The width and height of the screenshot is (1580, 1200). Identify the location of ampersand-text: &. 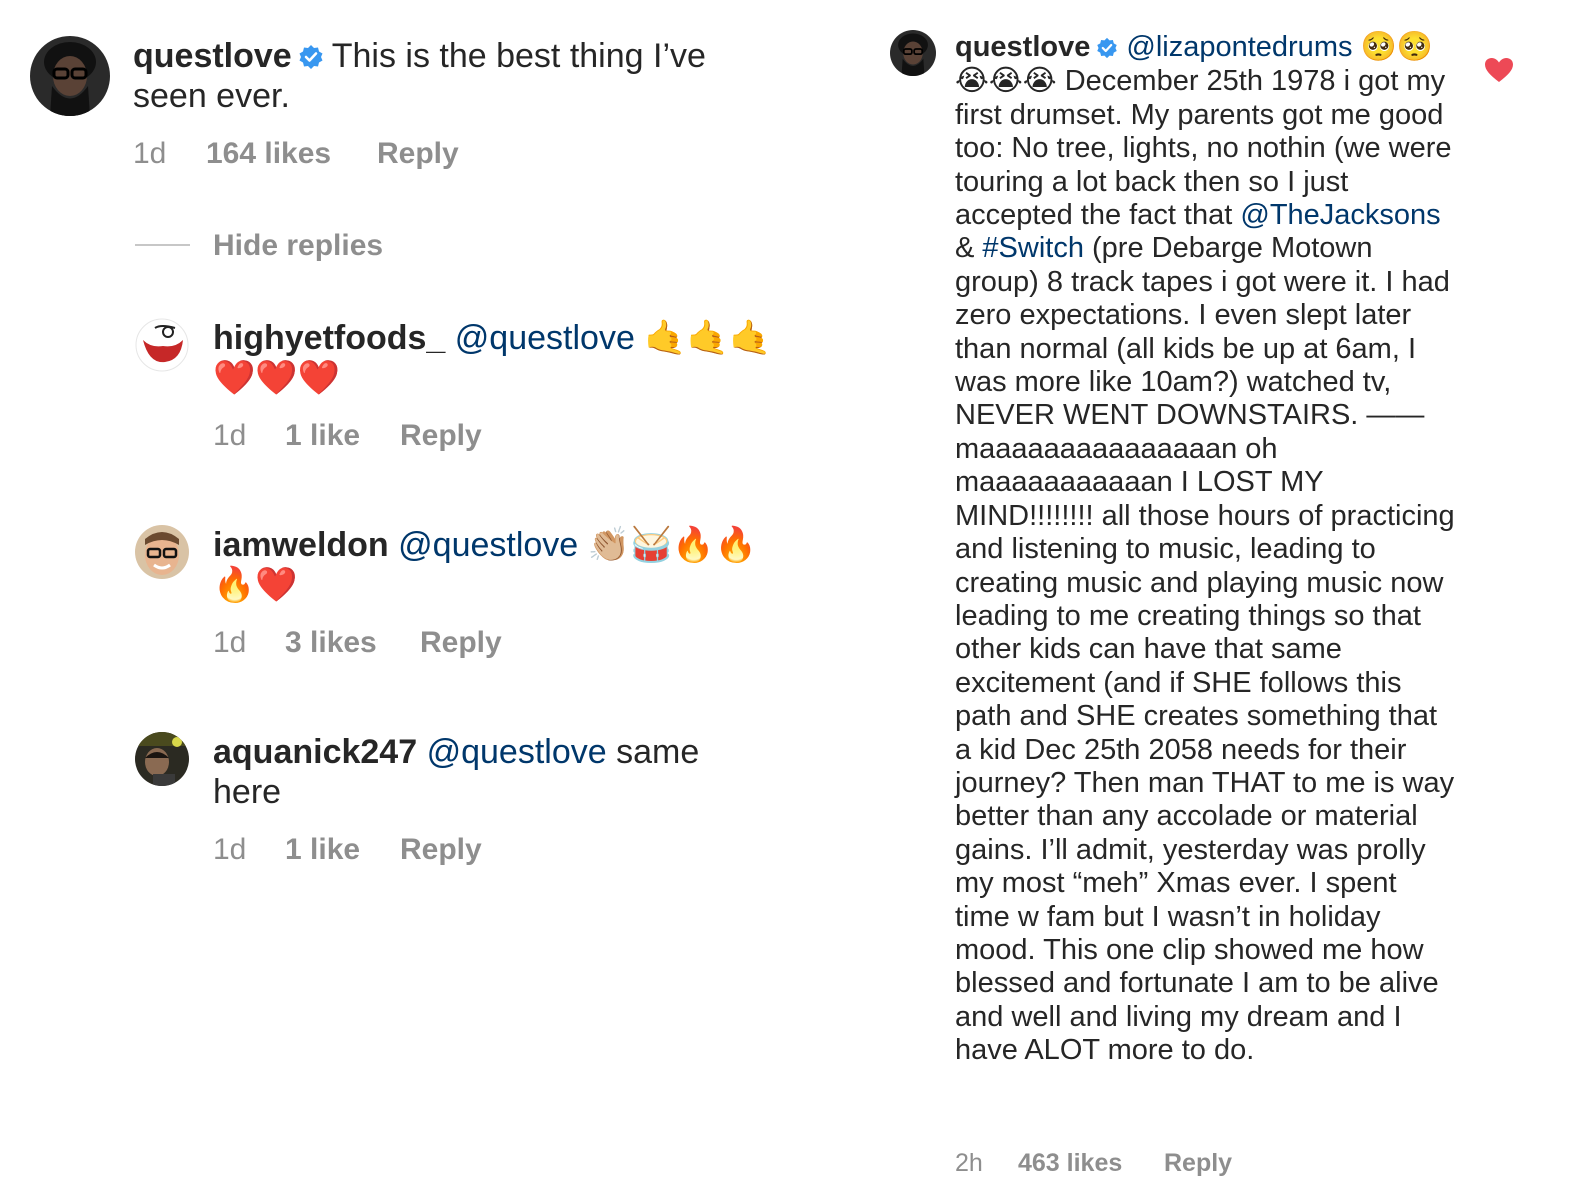
(965, 248).